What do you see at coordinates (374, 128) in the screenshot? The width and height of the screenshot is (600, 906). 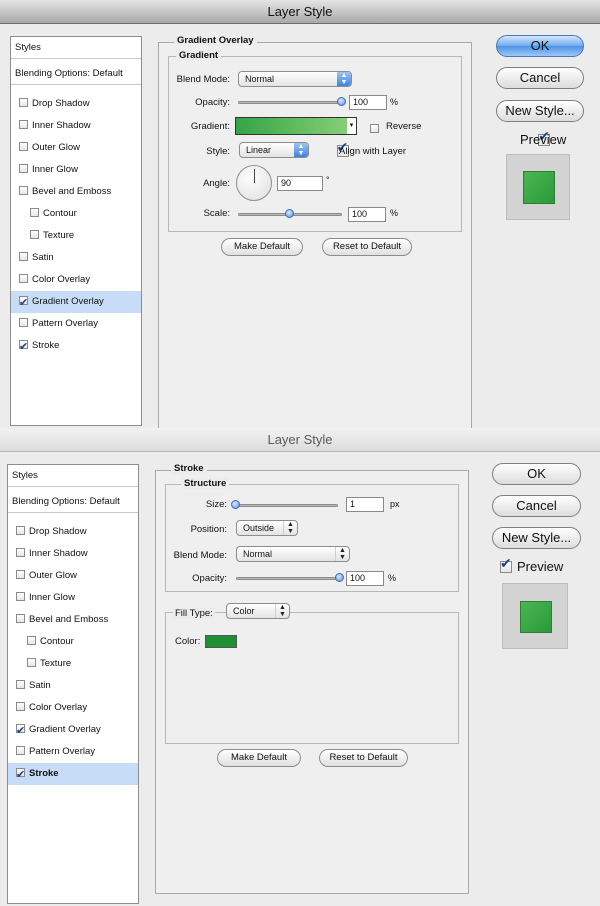 I see `reverse-checkbox` at bounding box center [374, 128].